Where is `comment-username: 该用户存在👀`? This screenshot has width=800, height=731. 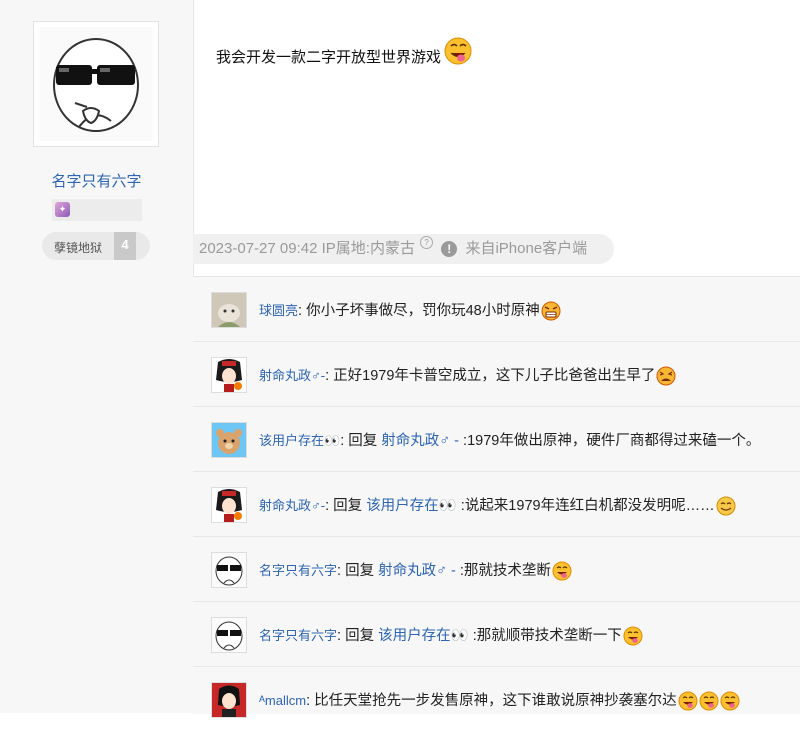
comment-username: 该用户存在👀 is located at coordinates (299, 440).